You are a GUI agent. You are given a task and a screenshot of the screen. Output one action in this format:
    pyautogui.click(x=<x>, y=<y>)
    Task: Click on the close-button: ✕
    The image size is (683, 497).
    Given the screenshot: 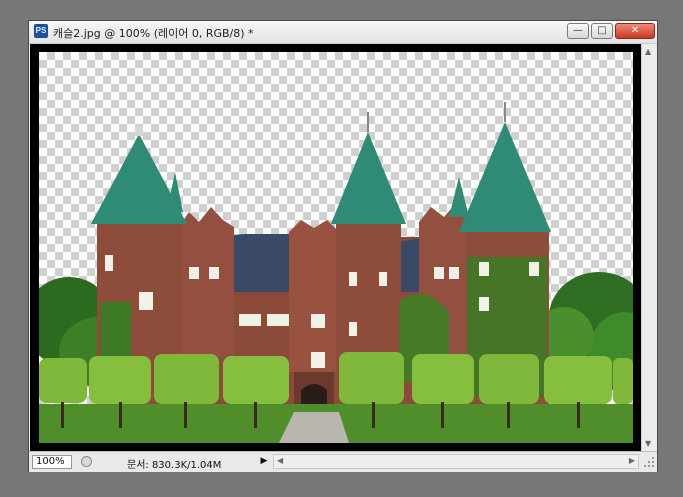 What is the action you would take?
    pyautogui.click(x=635, y=31)
    